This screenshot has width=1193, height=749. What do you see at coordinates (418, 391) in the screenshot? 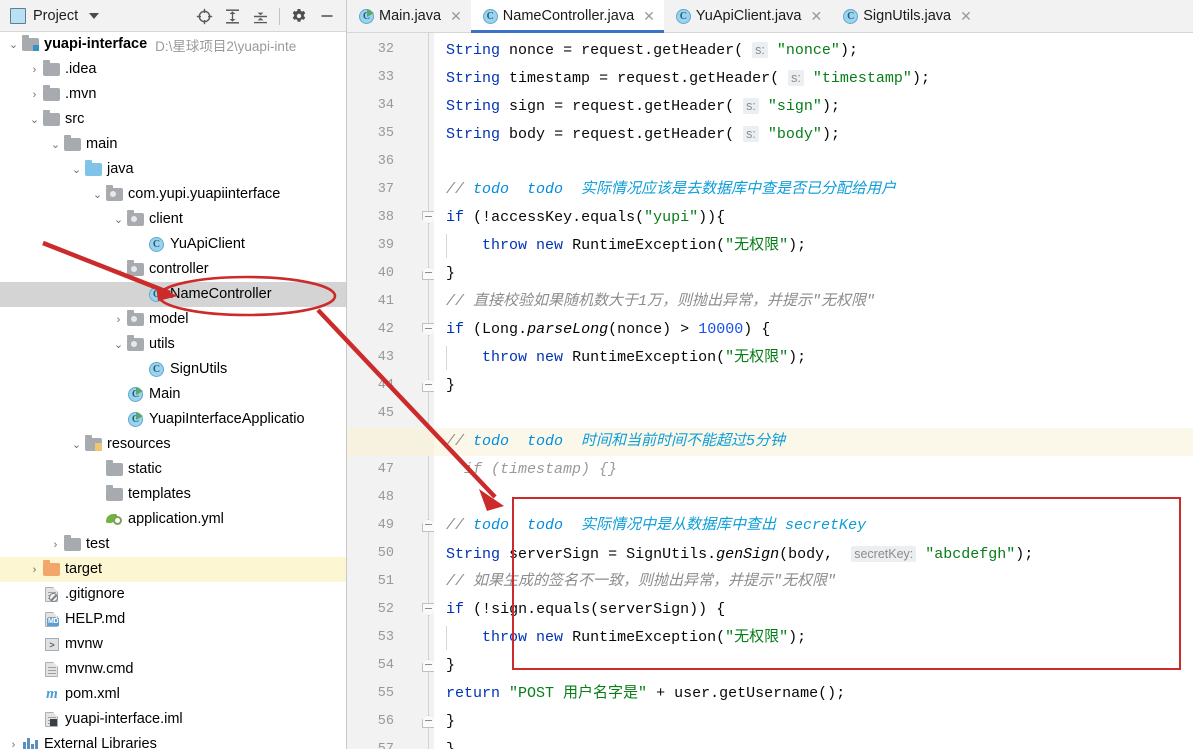
I see `code-folding-gutter` at bounding box center [418, 391].